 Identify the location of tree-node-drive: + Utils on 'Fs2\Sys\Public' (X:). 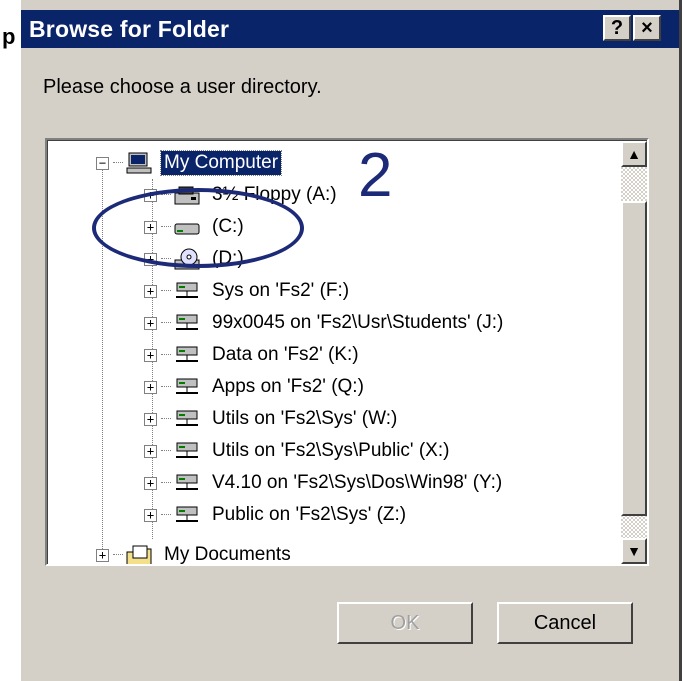
(298, 451).